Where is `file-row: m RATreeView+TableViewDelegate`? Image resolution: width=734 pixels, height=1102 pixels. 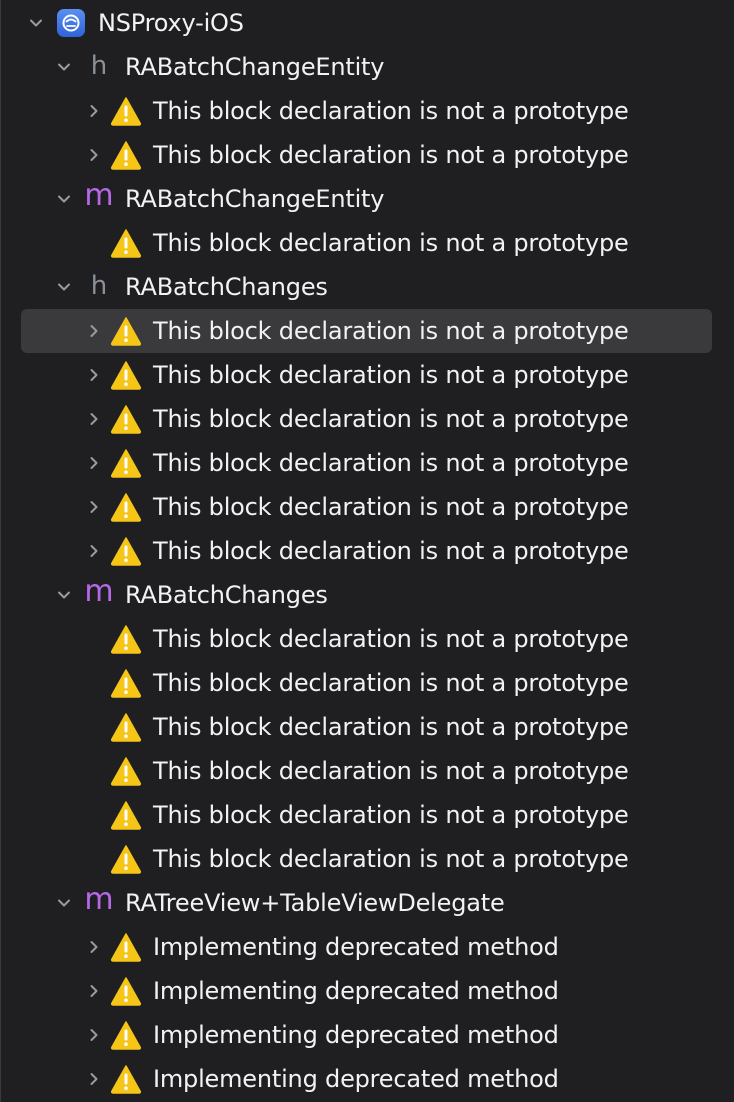
file-row: m RATreeView+TableViewDelegate is located at coordinates (367, 903).